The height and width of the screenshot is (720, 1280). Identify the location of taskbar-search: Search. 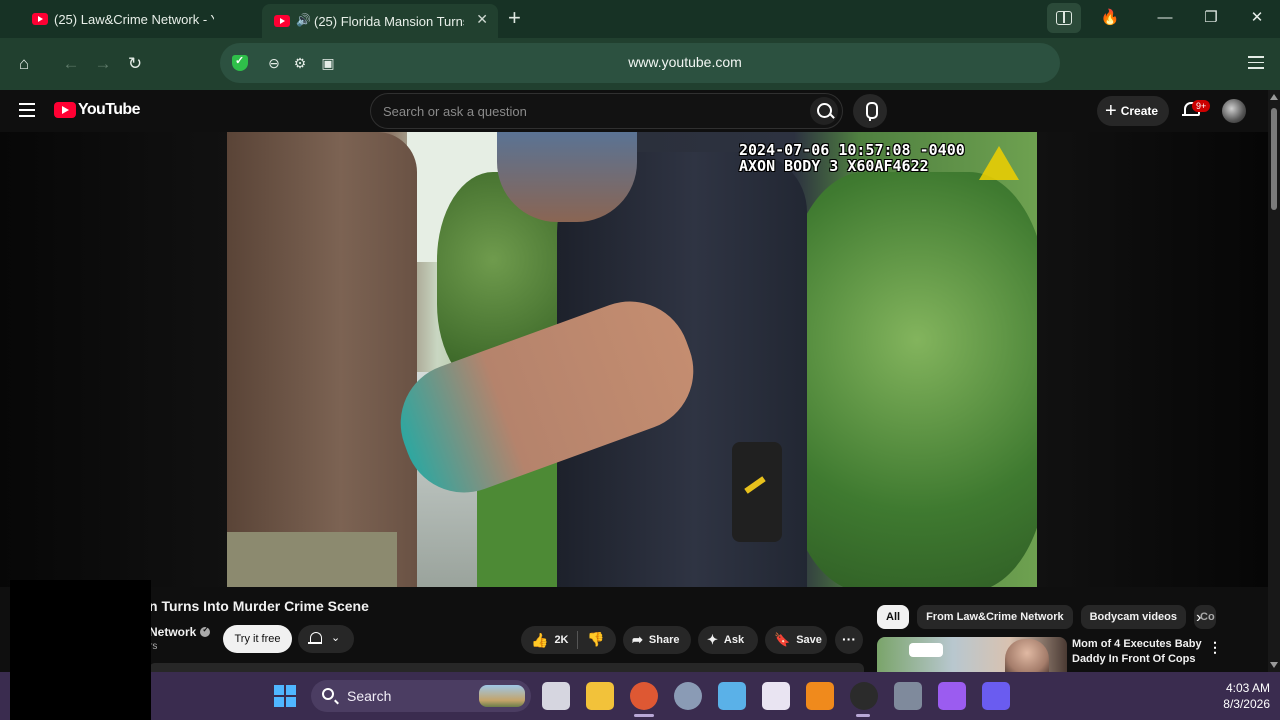
(421, 696).